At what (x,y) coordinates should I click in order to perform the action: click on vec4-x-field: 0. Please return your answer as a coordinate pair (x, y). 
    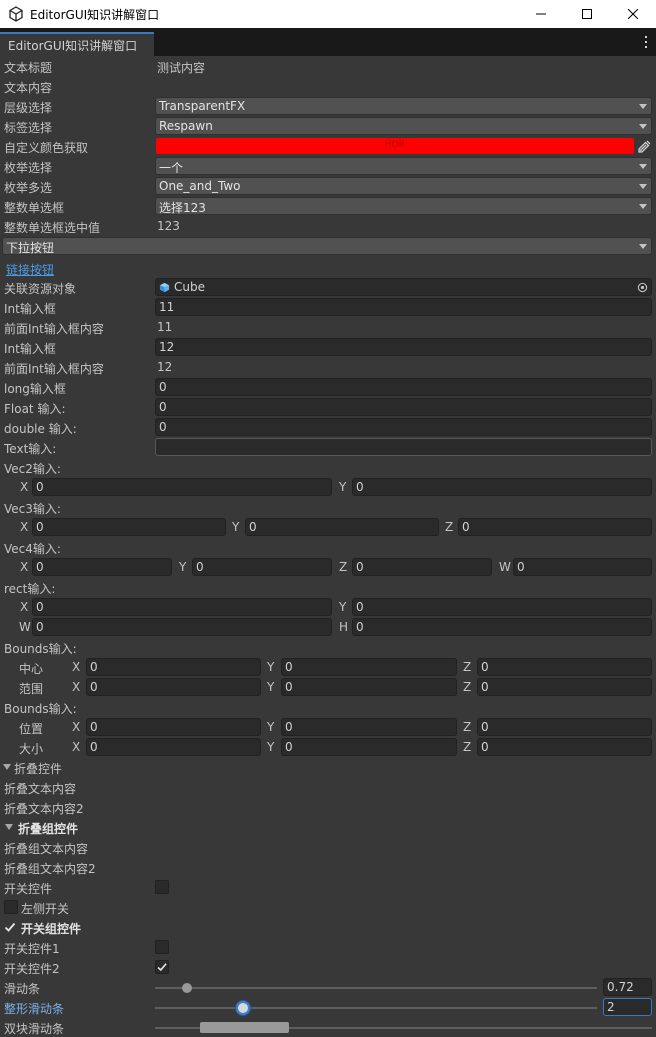
    Looking at the image, I should click on (102, 567).